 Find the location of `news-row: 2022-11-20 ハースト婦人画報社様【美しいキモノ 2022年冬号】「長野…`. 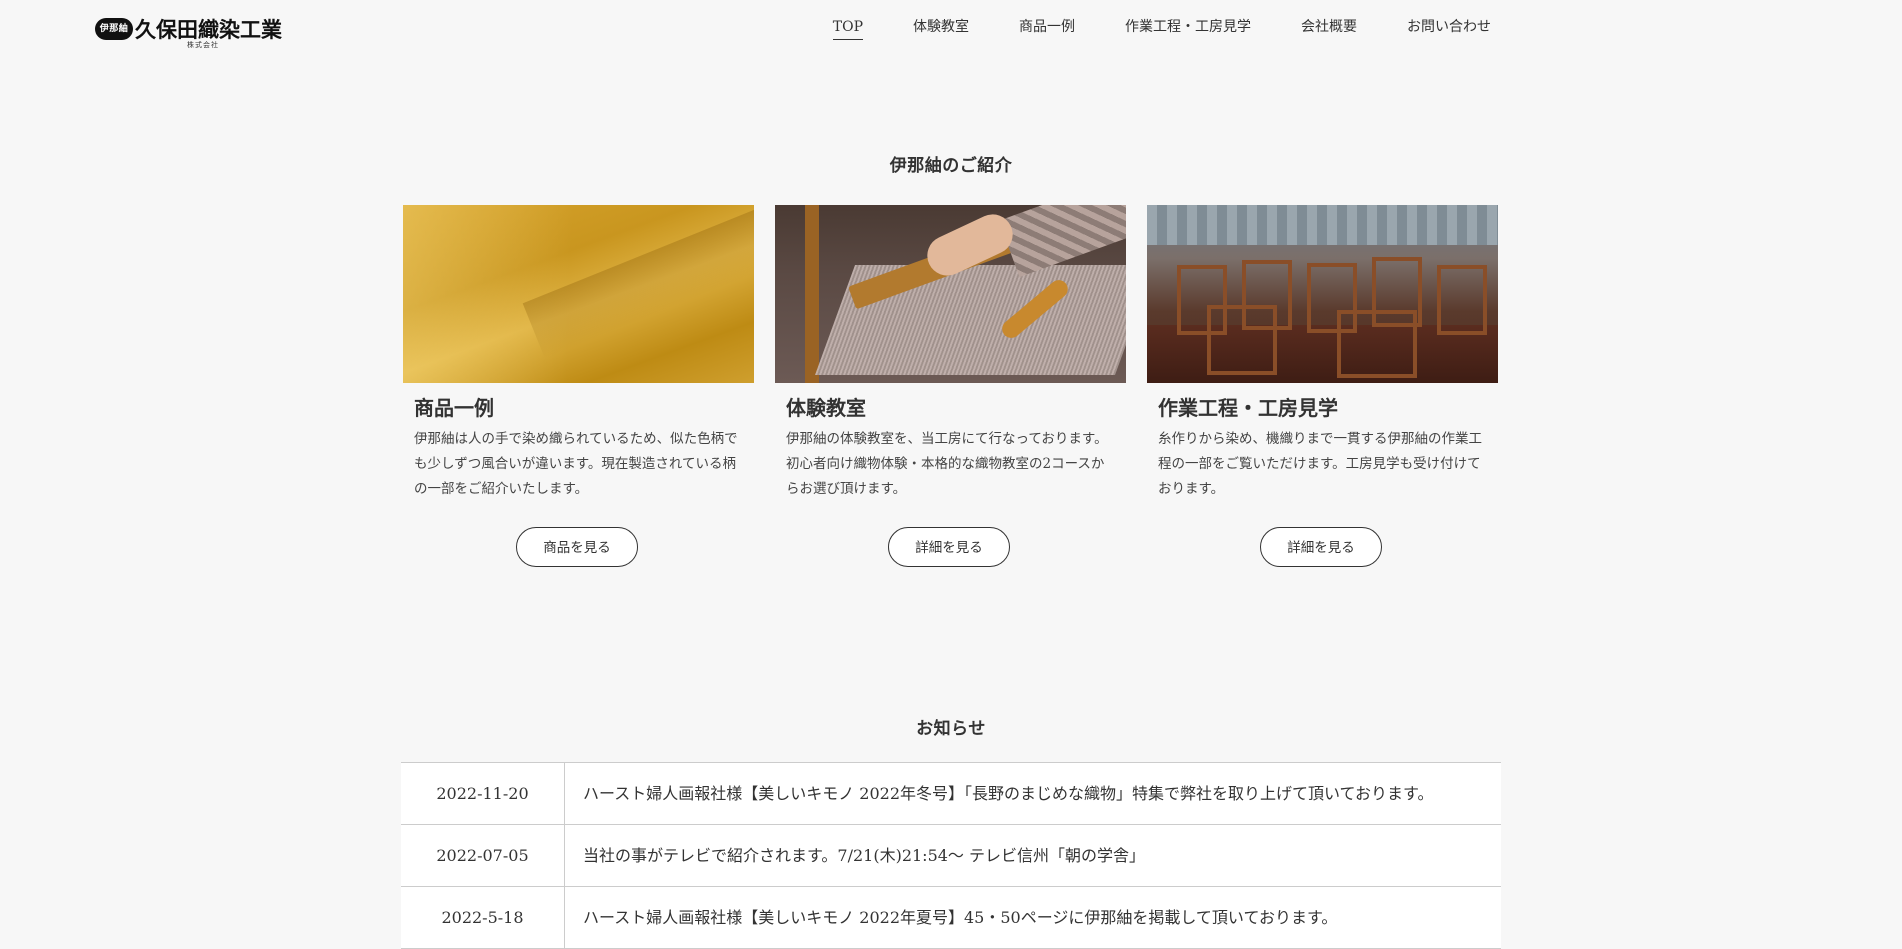

news-row: 2022-11-20 ハースト婦人画報社様【美しいキモノ 2022年冬号】「長野… is located at coordinates (951, 794).